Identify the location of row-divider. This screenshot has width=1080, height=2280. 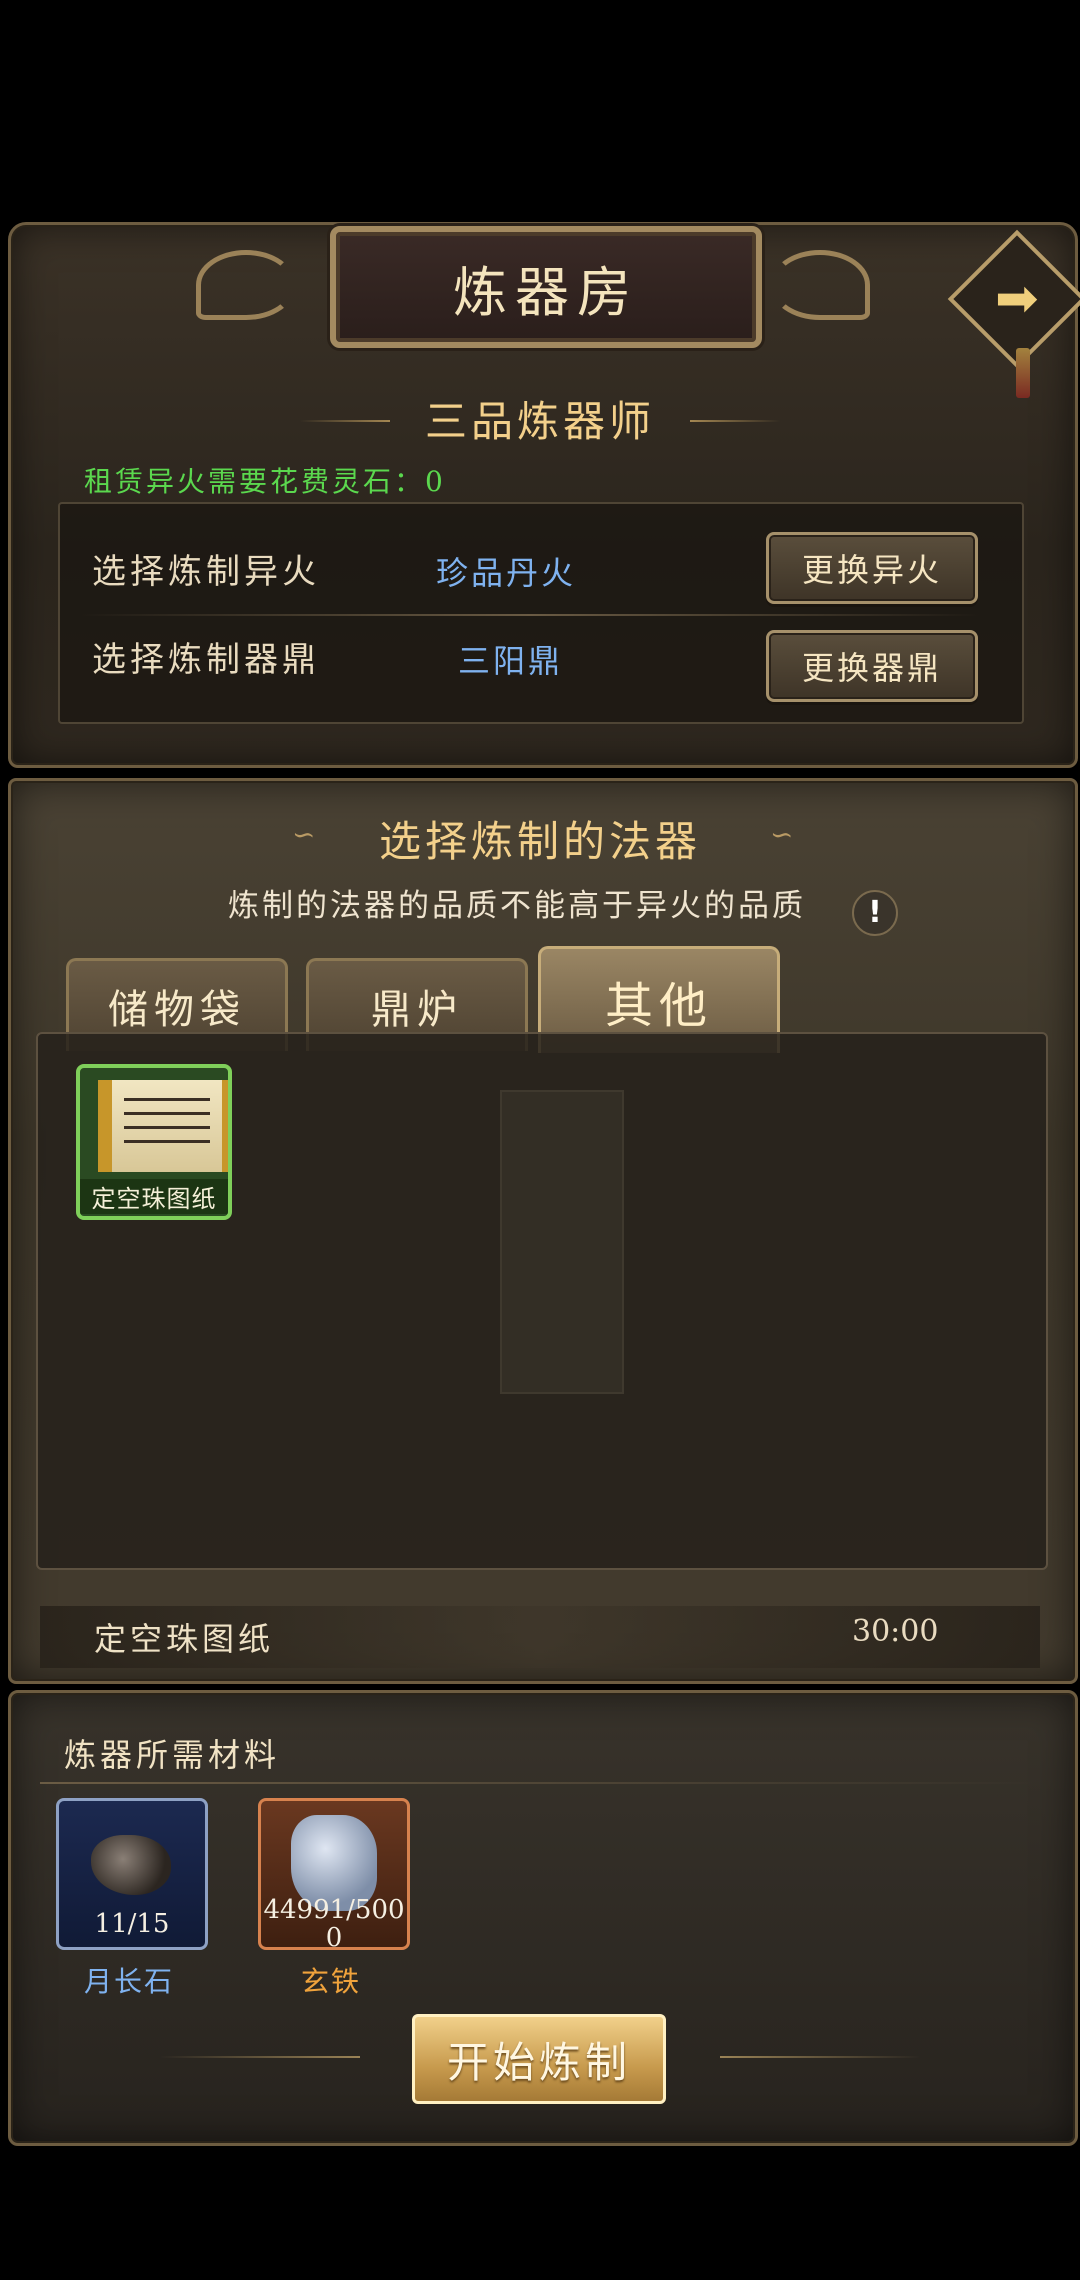
(530, 615).